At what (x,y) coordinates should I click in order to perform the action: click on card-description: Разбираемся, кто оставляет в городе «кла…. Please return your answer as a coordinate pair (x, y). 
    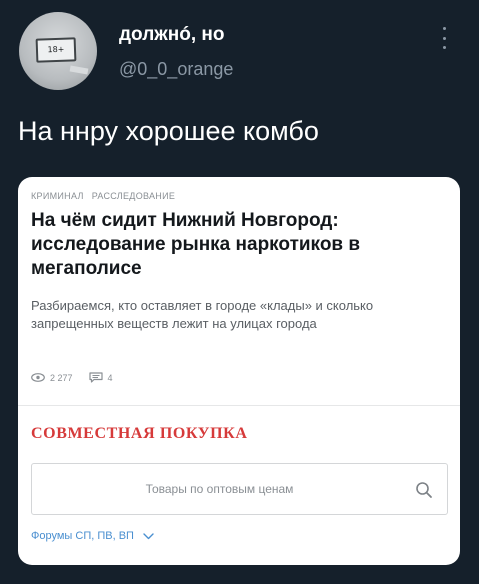
    Looking at the image, I should click on (202, 314).